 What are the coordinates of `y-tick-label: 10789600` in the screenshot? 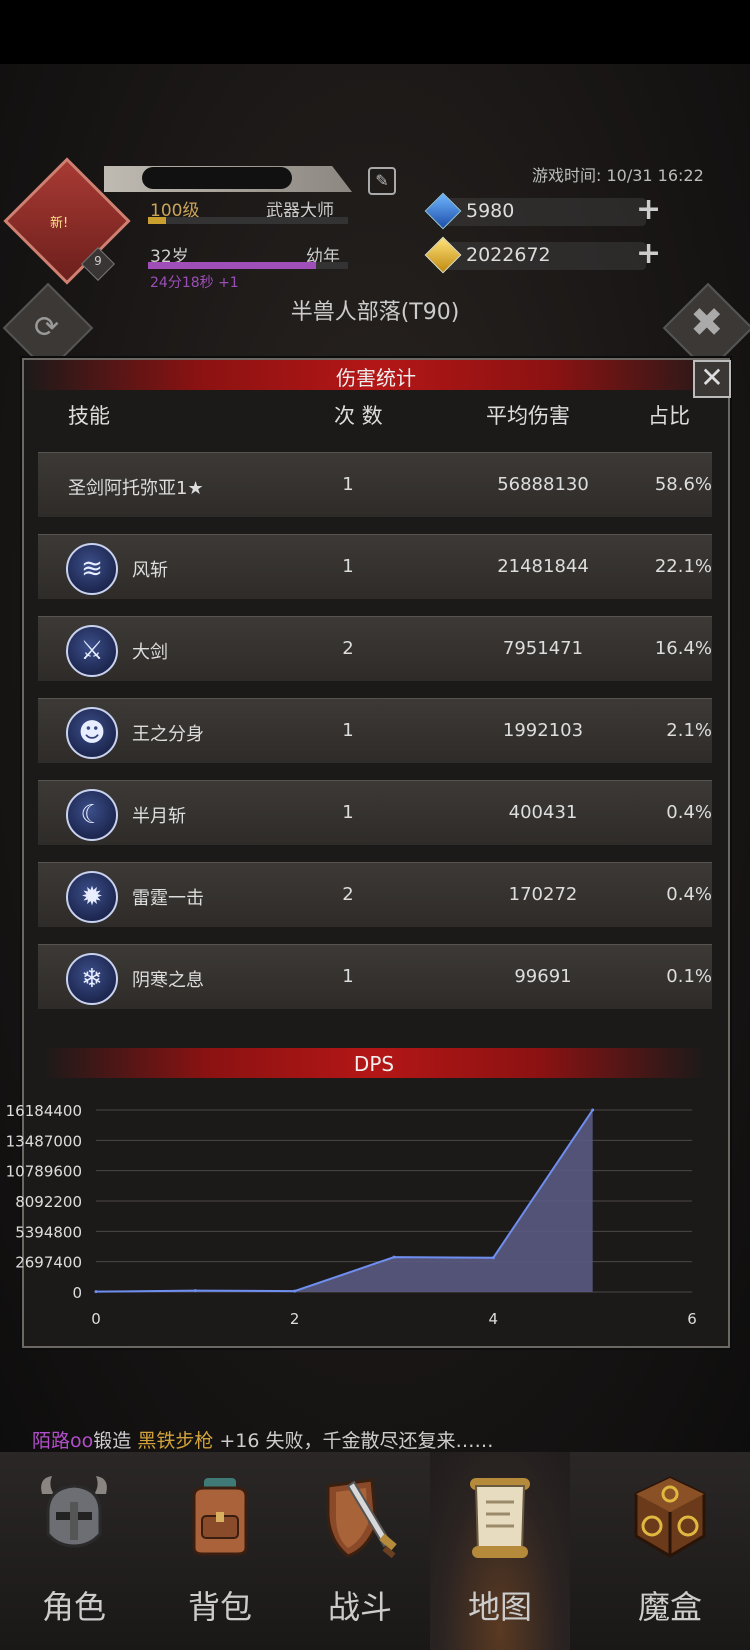 It's located at (44, 1172).